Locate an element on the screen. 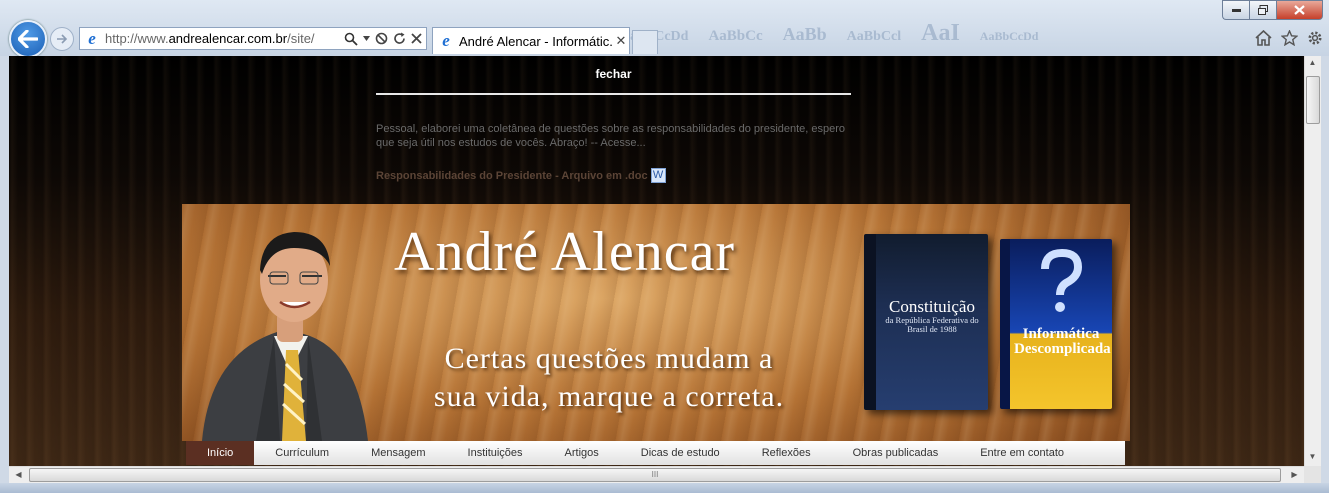  book-informatica: Informática Descomplicada is located at coordinates (1056, 324).